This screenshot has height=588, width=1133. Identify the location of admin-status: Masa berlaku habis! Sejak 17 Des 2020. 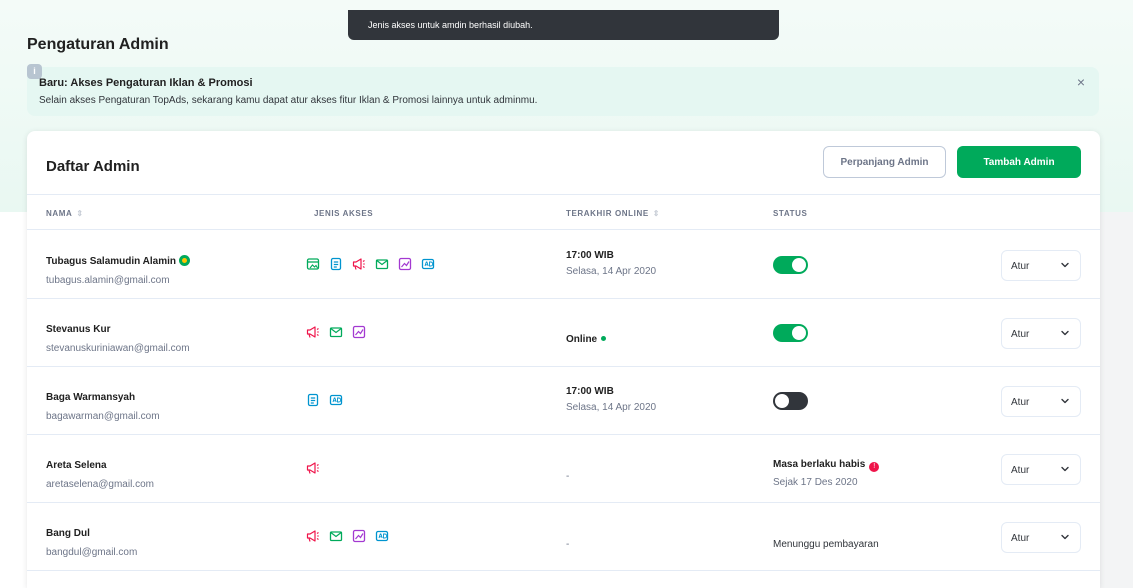
(826, 471).